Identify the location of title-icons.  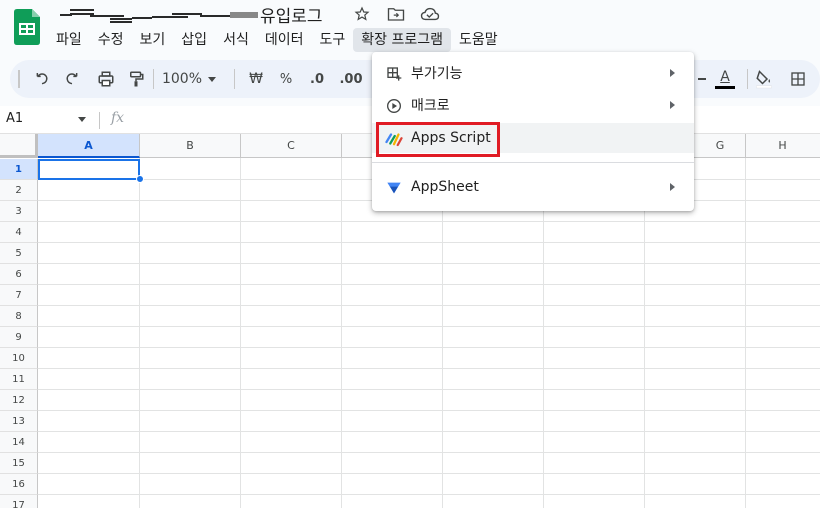
(396, 14).